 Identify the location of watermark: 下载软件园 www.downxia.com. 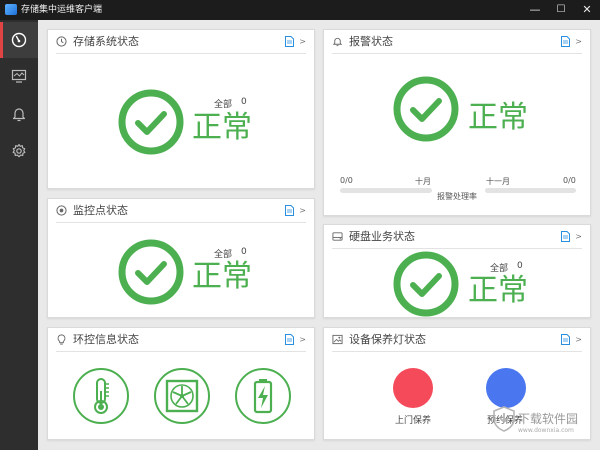
(546, 425).